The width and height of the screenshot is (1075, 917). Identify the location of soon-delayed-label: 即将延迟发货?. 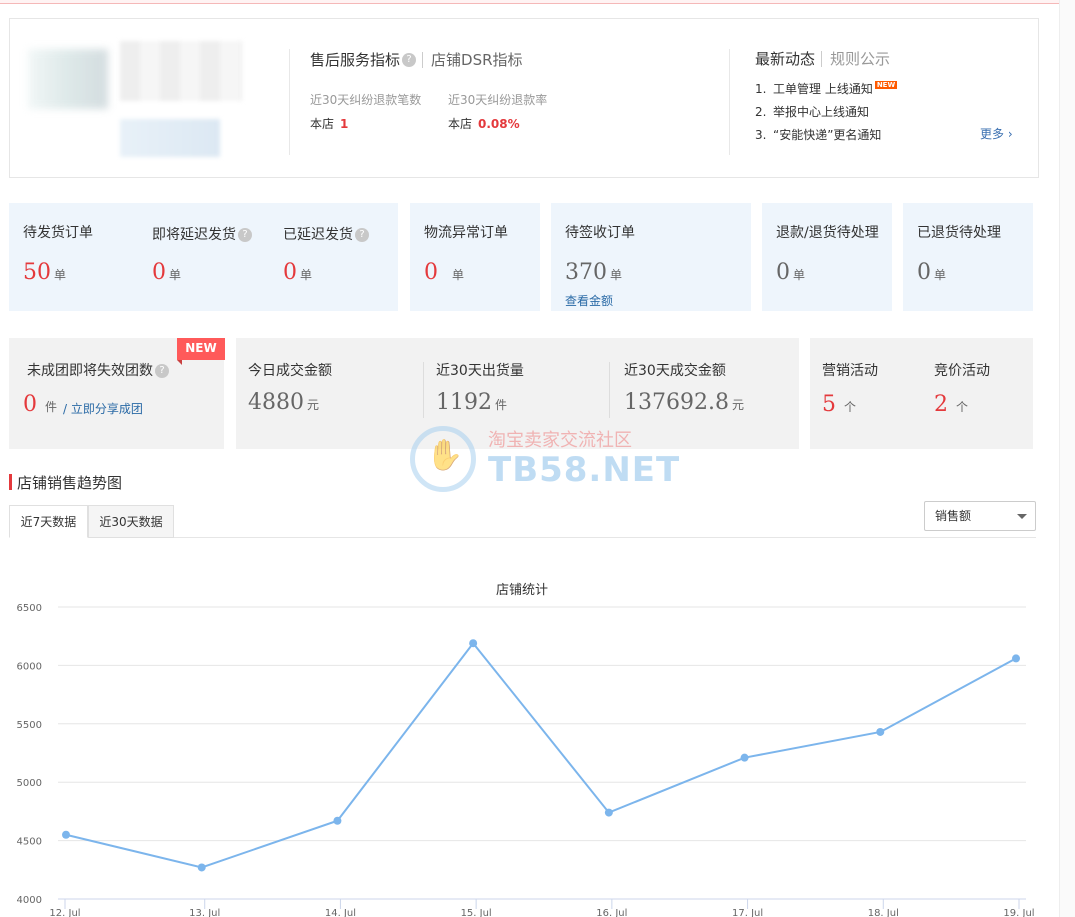
(202, 234).